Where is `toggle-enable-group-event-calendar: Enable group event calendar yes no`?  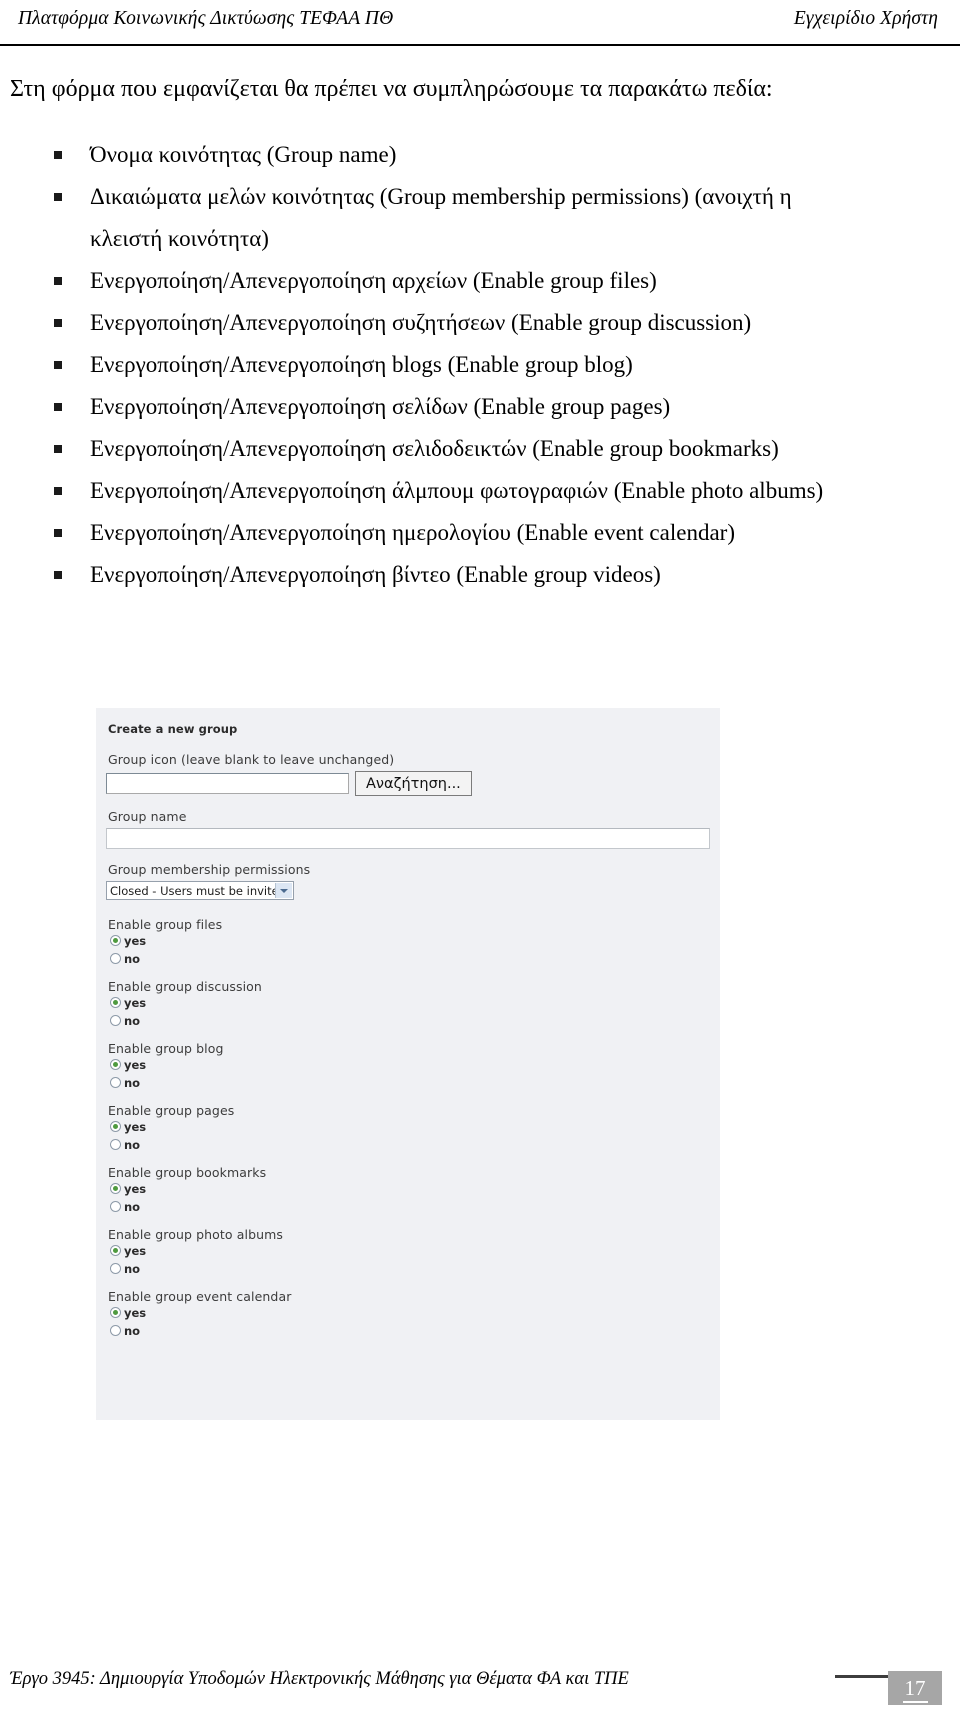 toggle-enable-group-event-calendar: Enable group event calendar yes no is located at coordinates (413, 1314).